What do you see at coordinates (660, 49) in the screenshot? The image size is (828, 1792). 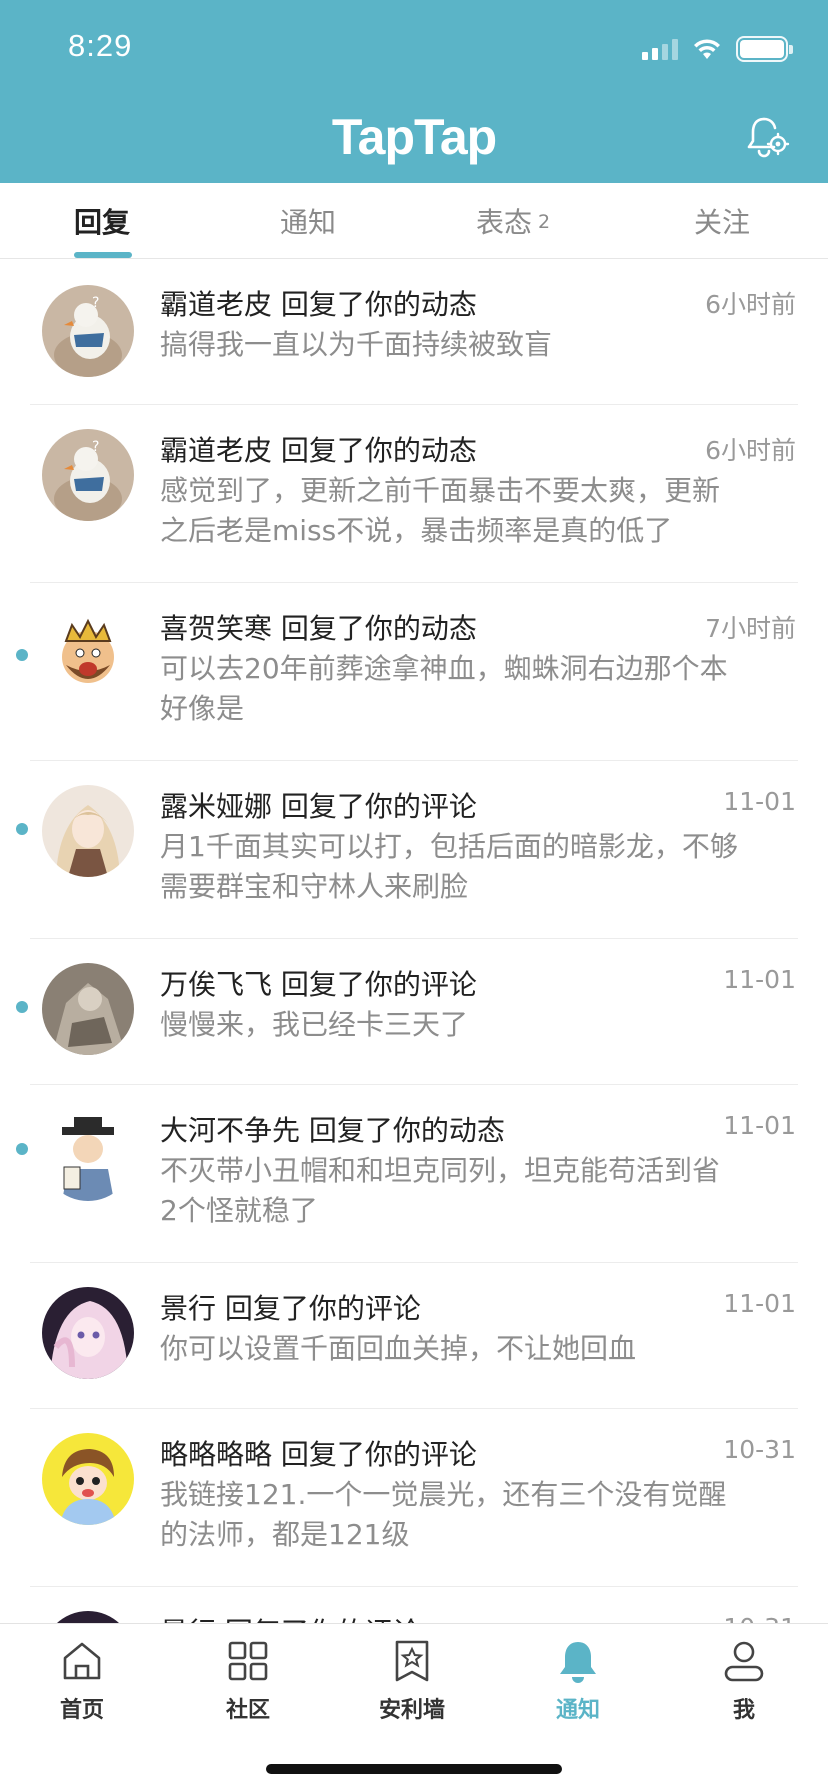 I see `cellular-signal-icon` at bounding box center [660, 49].